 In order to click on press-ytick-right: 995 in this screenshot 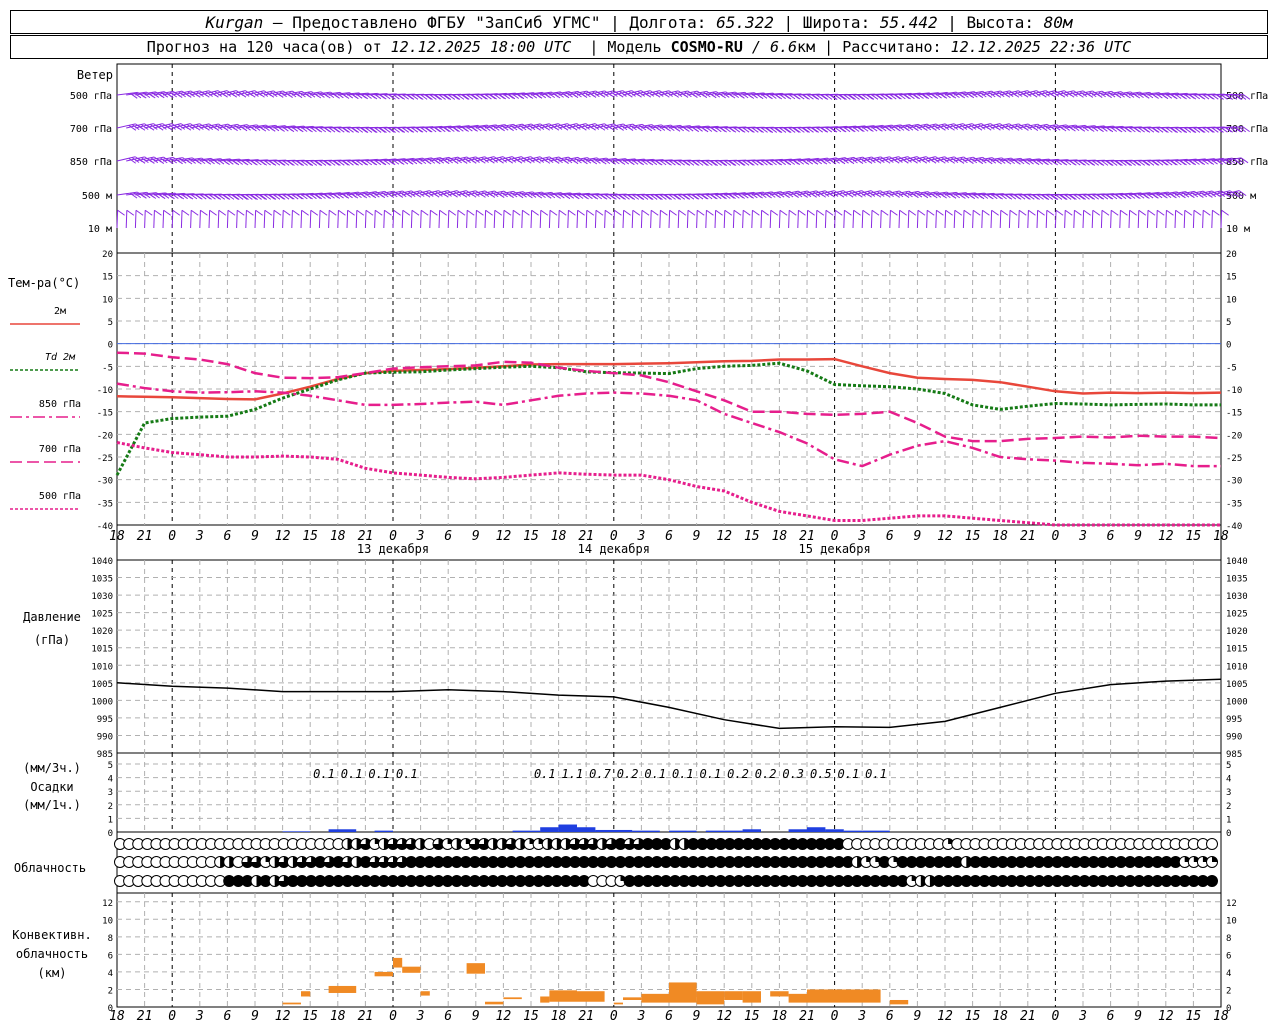, I will do `click(1234, 720)`.